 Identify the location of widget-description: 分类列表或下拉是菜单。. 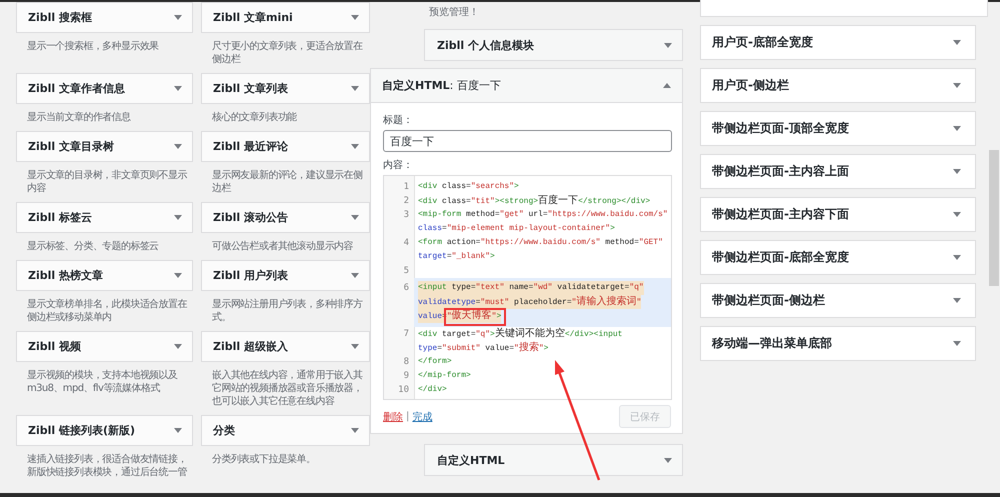
(263, 459).